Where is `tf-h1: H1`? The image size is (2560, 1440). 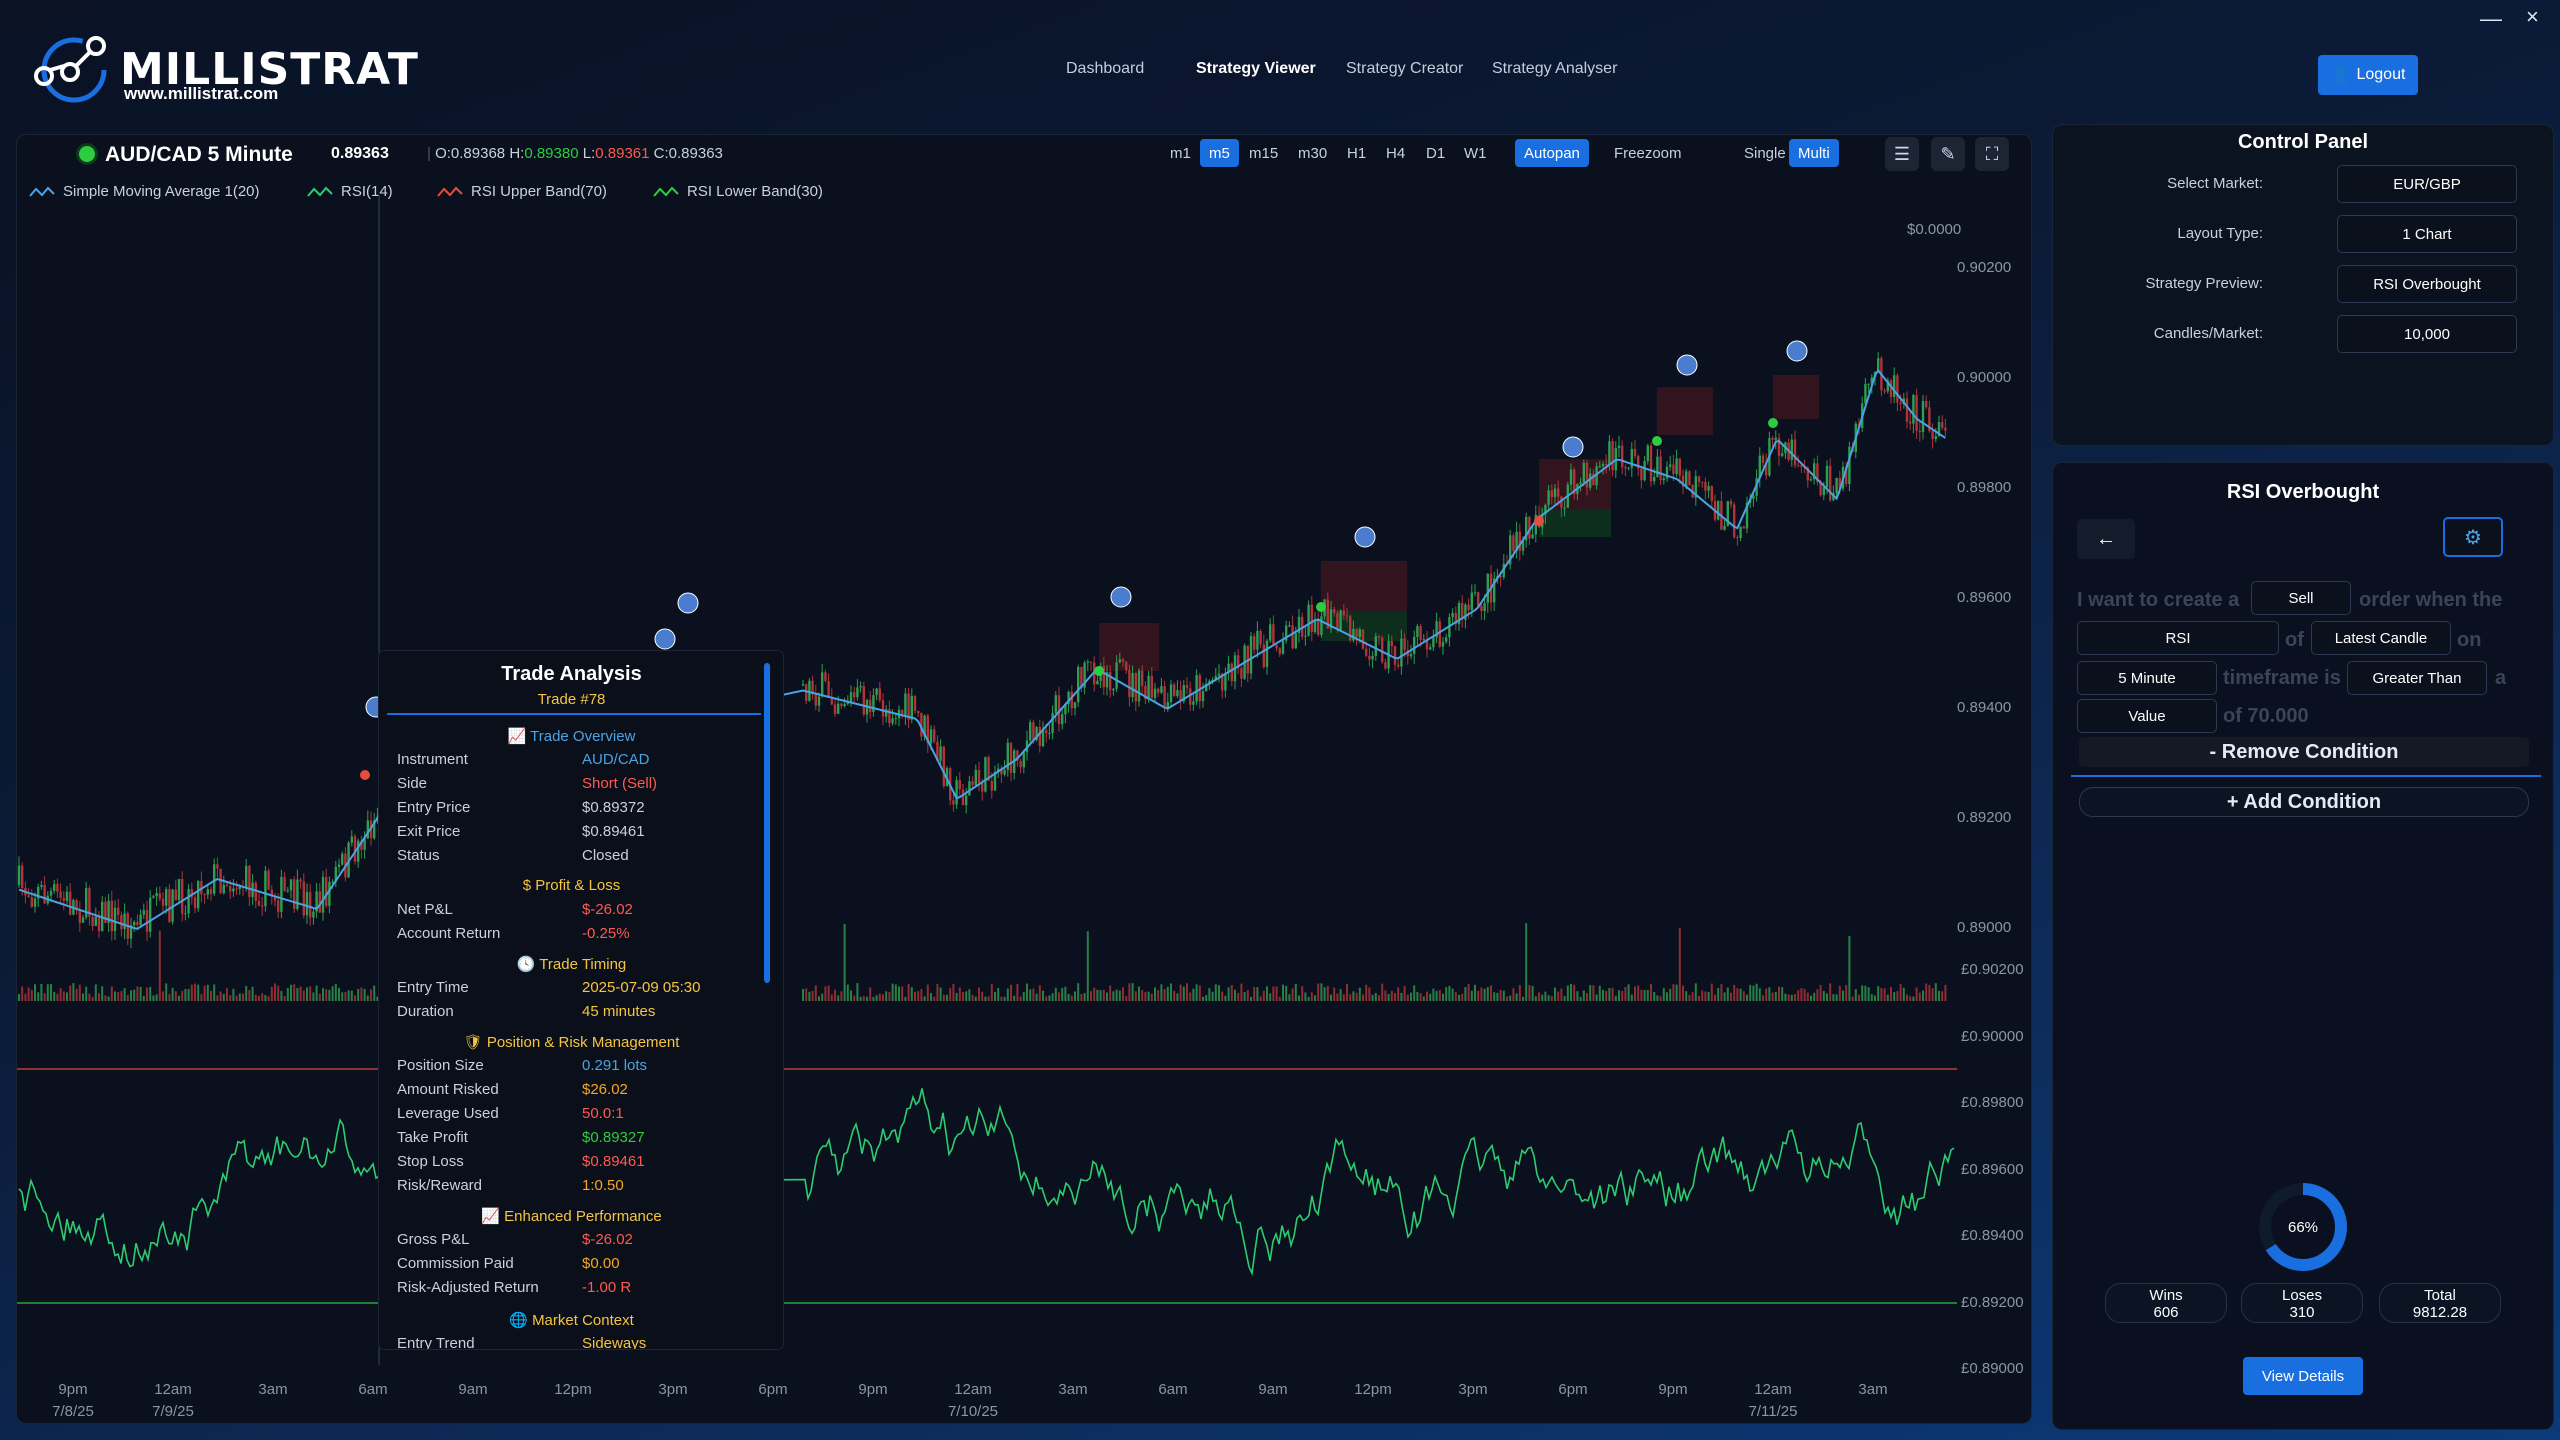
tf-h1: H1 is located at coordinates (1356, 153).